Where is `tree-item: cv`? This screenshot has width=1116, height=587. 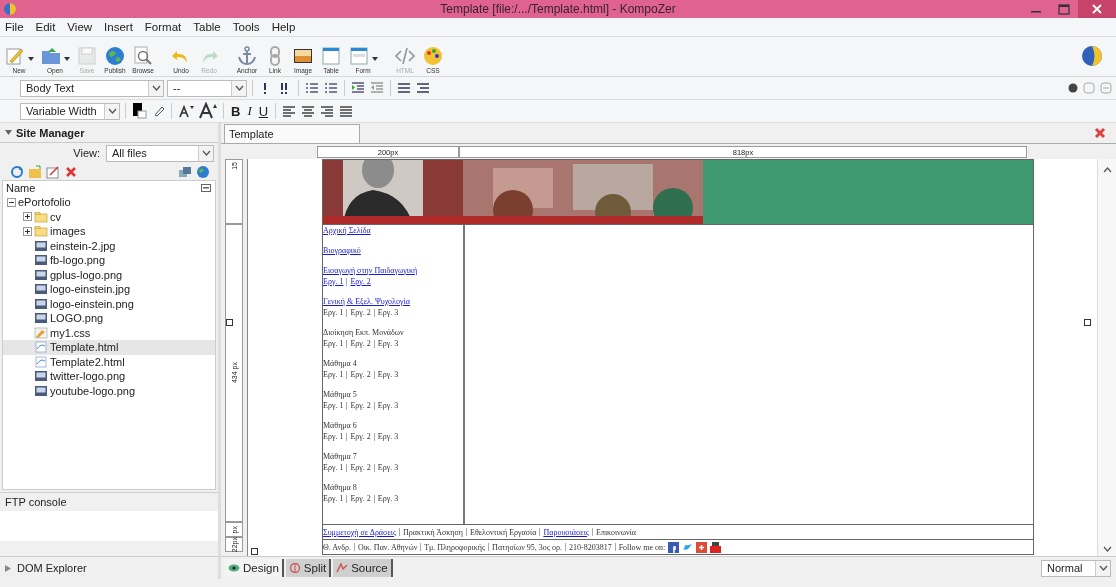
tree-item: cv is located at coordinates (55, 216).